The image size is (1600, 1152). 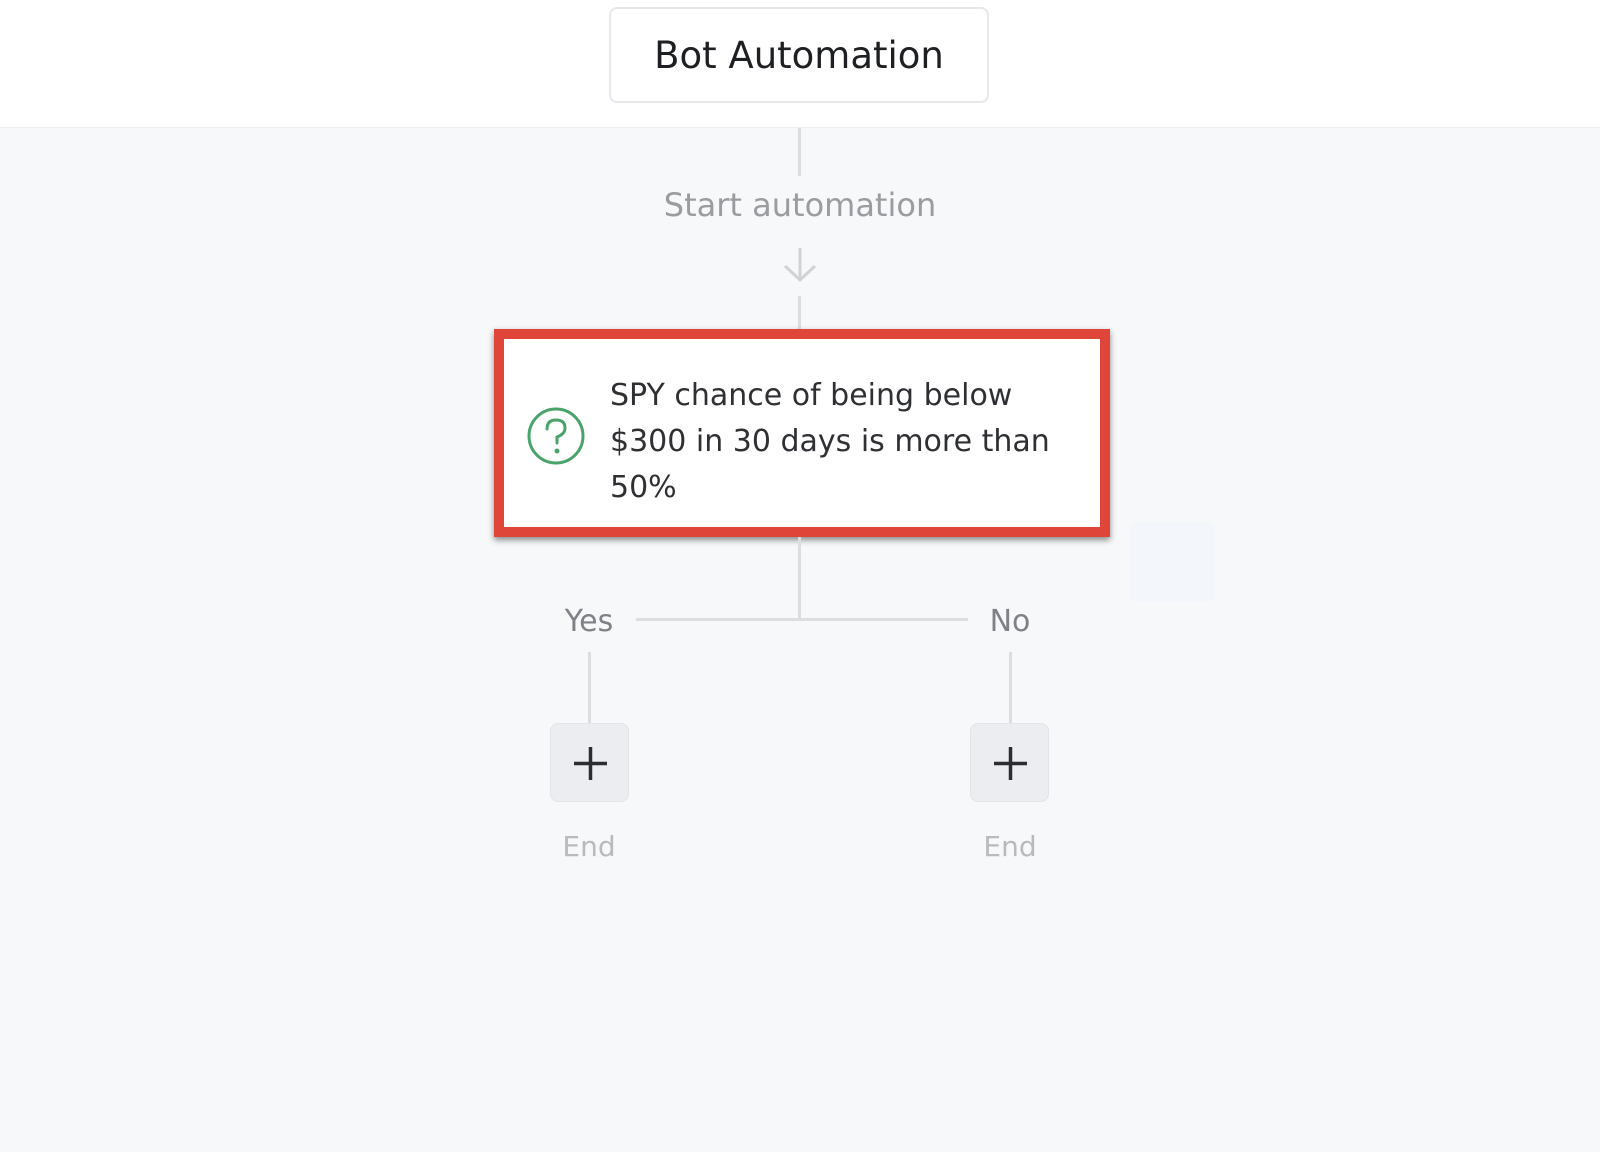 What do you see at coordinates (799, 152) in the screenshot?
I see `connector-top` at bounding box center [799, 152].